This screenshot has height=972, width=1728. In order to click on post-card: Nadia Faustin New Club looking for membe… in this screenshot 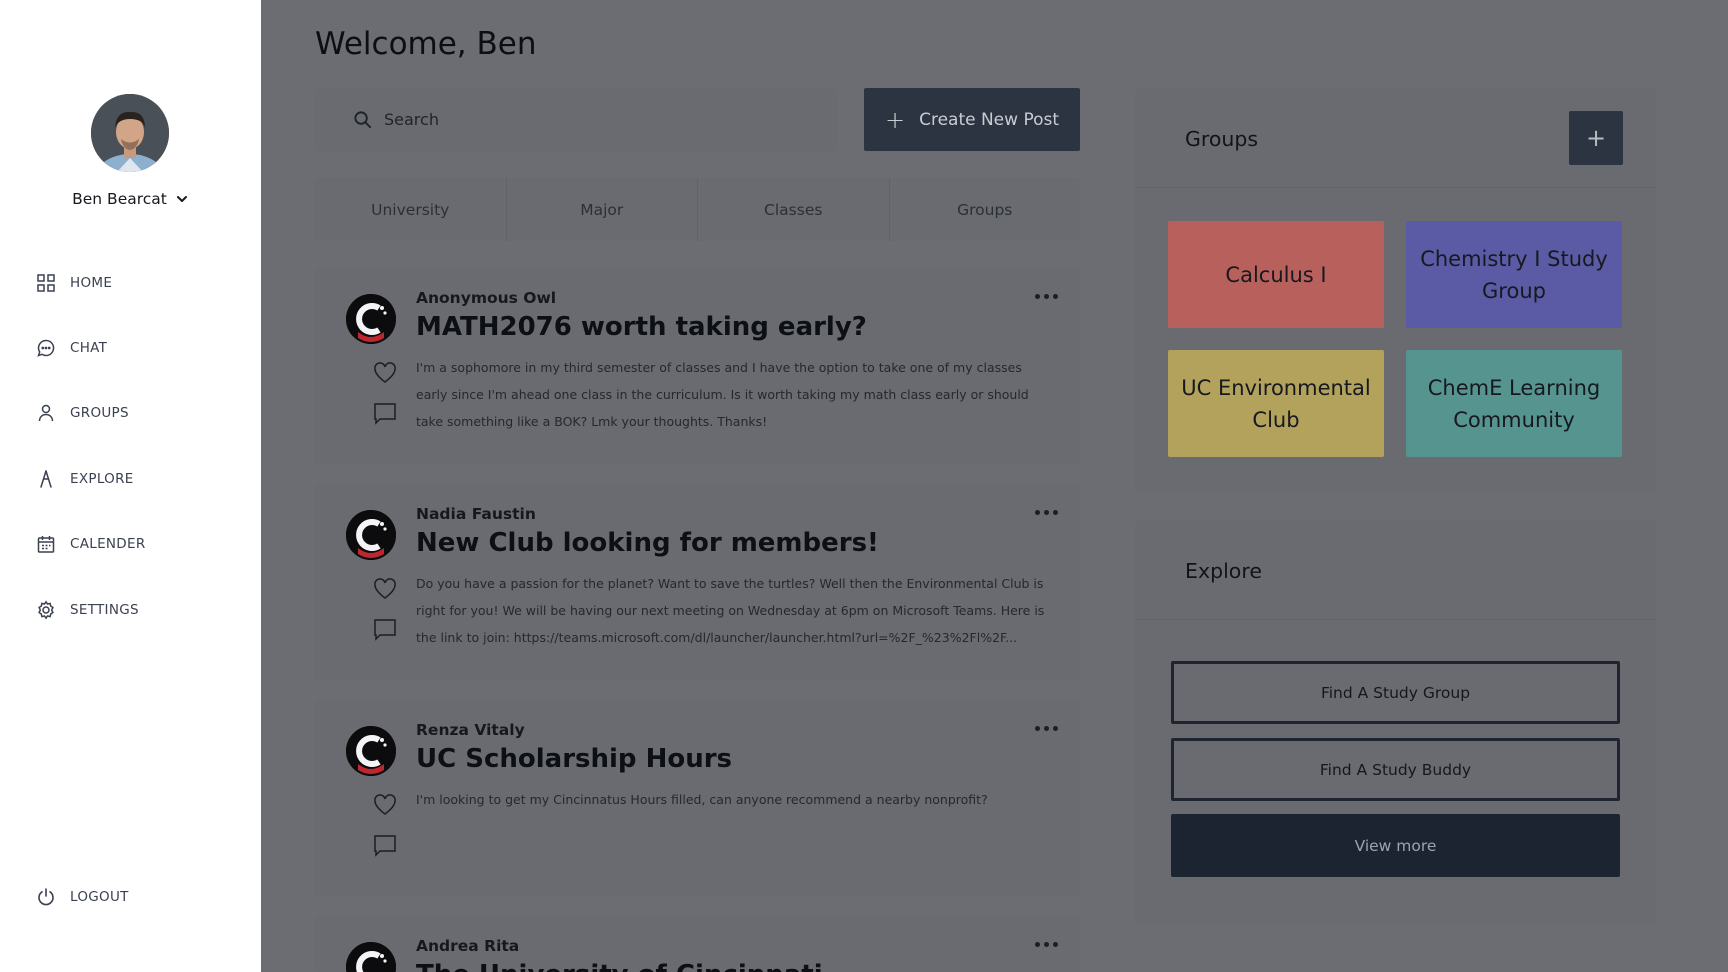, I will do `click(697, 583)`.